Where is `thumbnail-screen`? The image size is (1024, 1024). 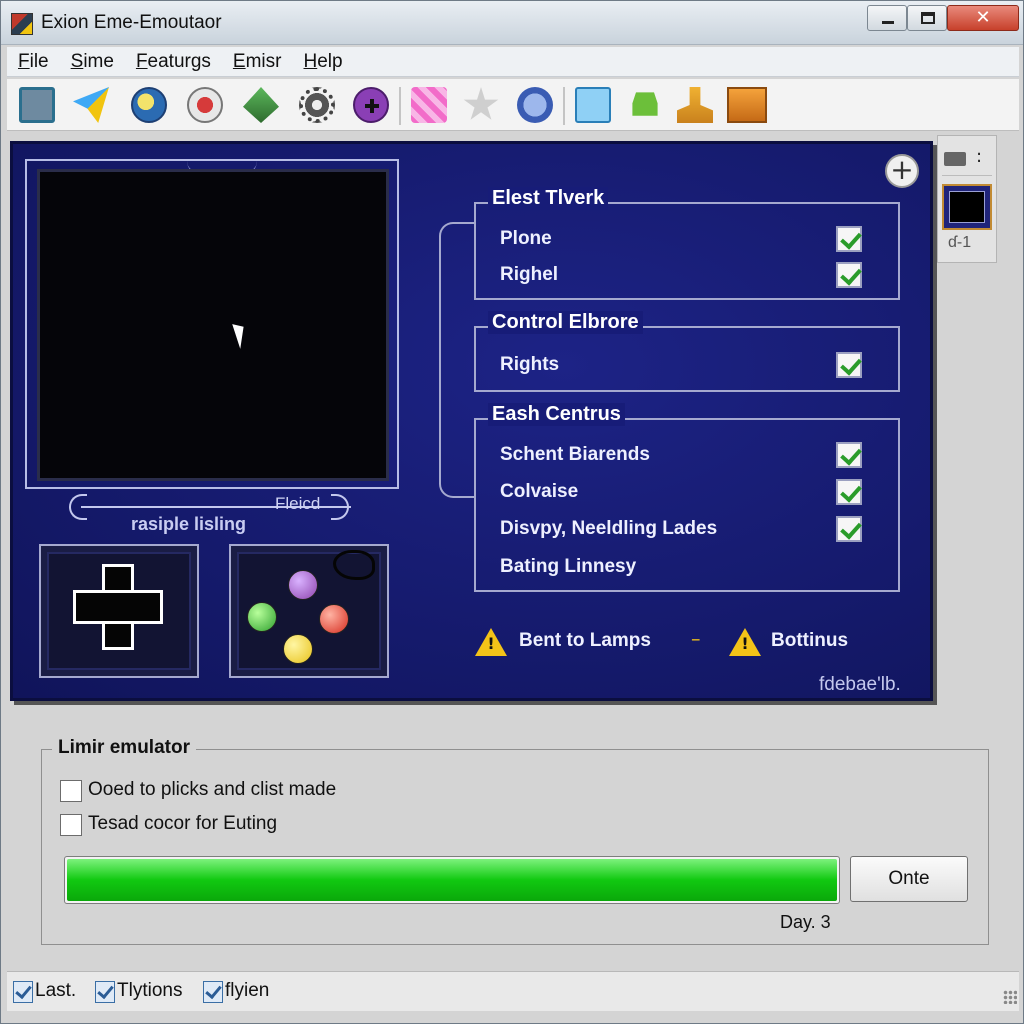
thumbnail-screen is located at coordinates (967, 207).